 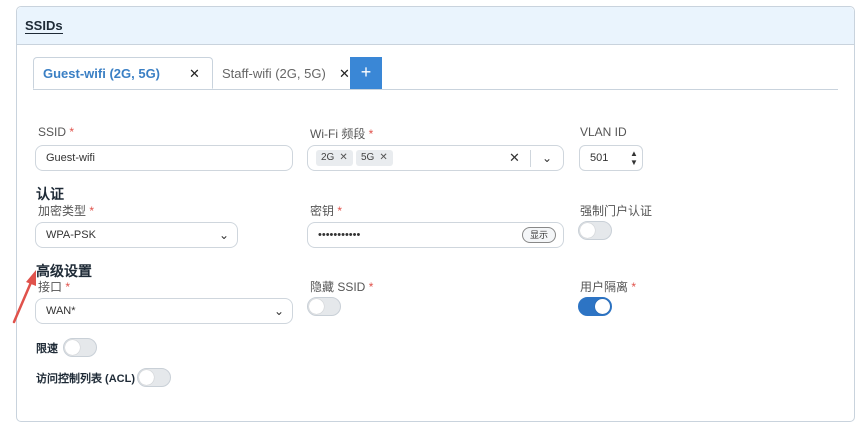 I want to click on captive-portal-toggle, so click(x=595, y=230).